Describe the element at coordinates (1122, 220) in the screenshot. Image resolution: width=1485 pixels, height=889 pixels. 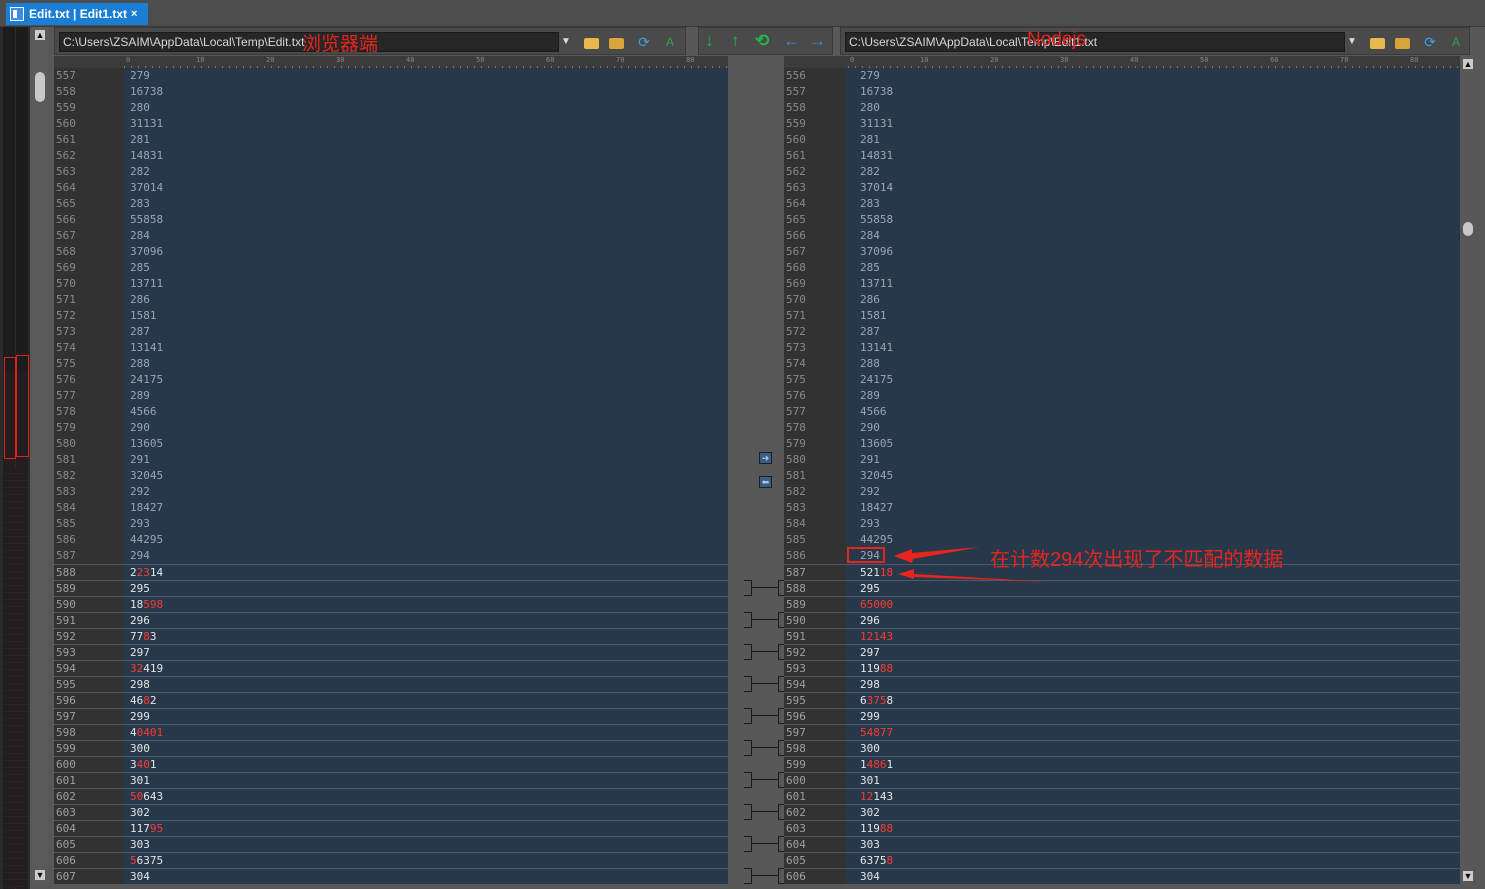
I see `right-line-row: 565 55858` at that location.